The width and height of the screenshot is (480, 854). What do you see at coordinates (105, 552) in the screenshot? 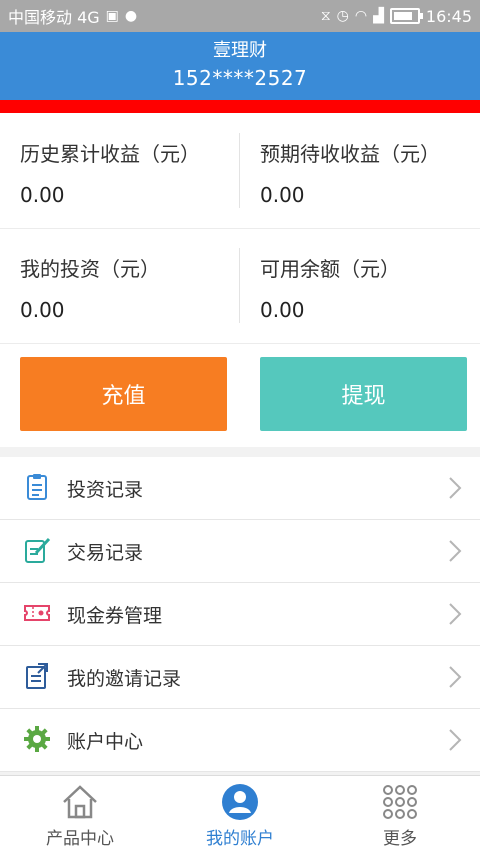
I see `menu-label: 交易记录` at bounding box center [105, 552].